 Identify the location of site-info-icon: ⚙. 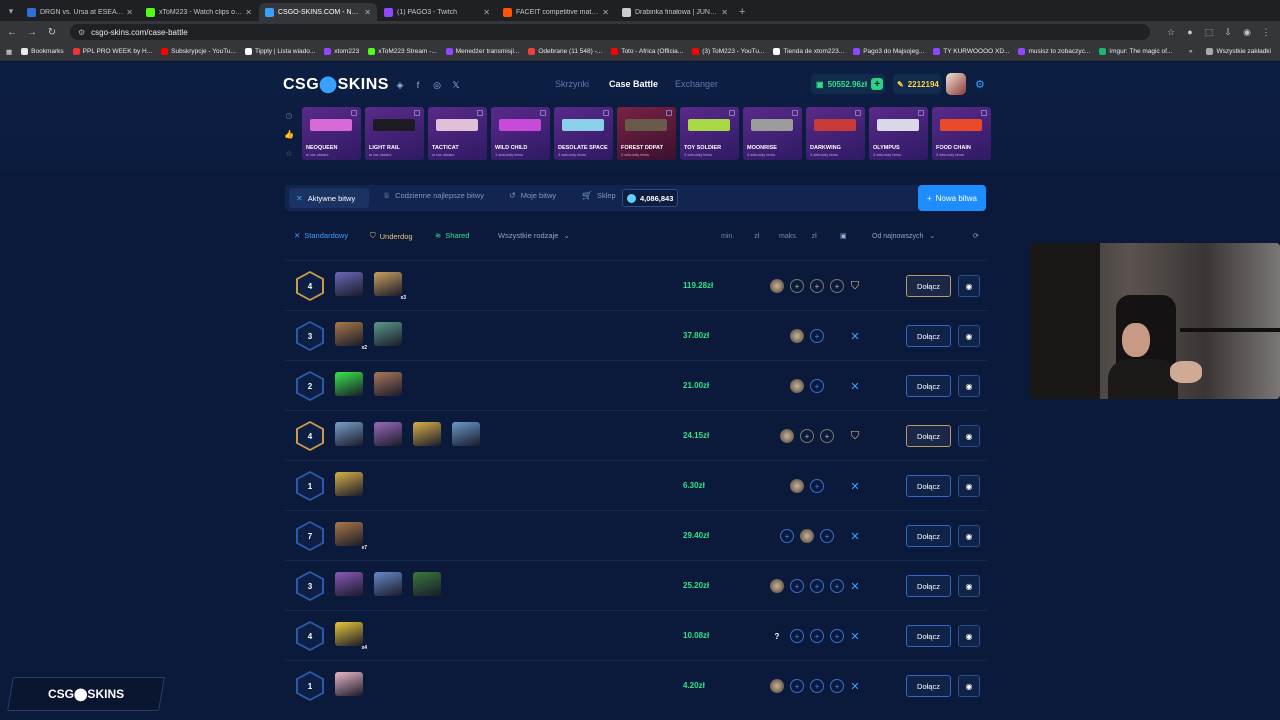
(81, 32).